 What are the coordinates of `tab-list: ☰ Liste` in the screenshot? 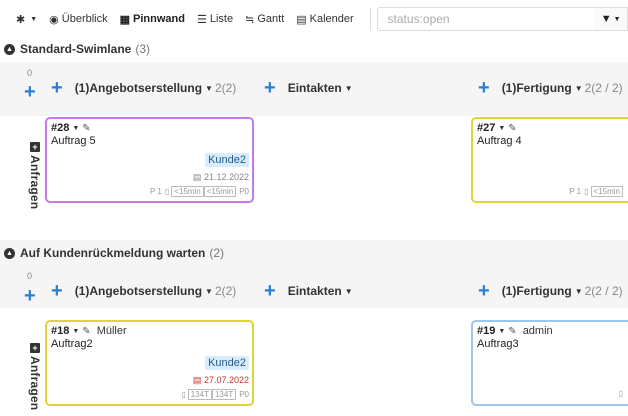 It's located at (215, 19).